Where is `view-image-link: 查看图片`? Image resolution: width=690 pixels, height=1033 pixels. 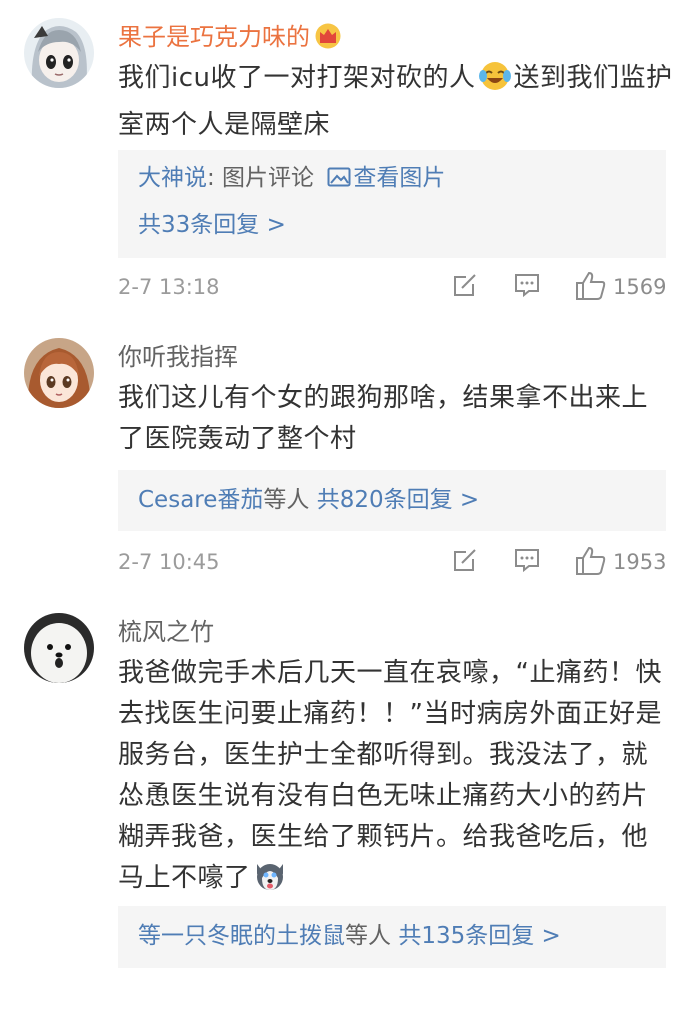
view-image-link: 查看图片 is located at coordinates (399, 178).